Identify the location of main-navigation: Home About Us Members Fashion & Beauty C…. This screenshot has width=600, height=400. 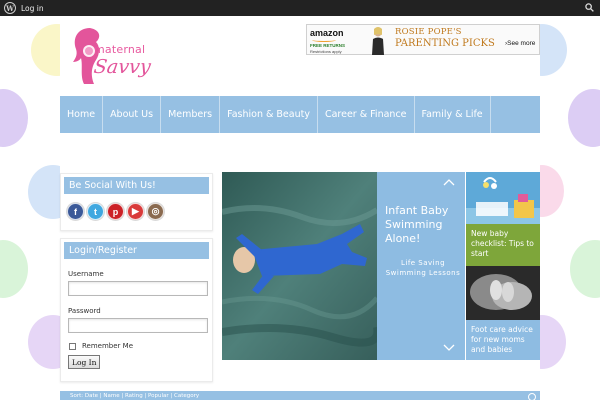
(300, 114).